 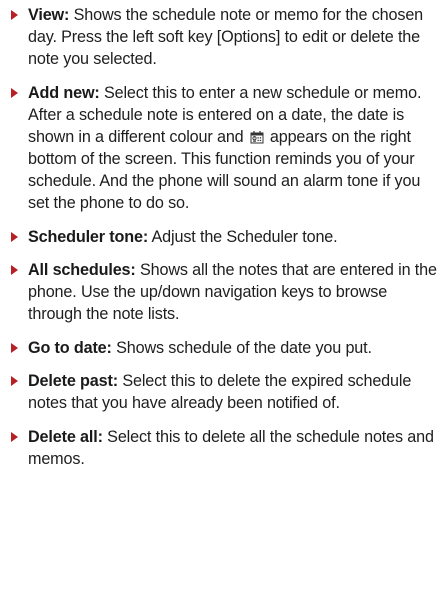 What do you see at coordinates (243, 237) in the screenshot?
I see `item-description: Adjust the Scheduler tone.` at bounding box center [243, 237].